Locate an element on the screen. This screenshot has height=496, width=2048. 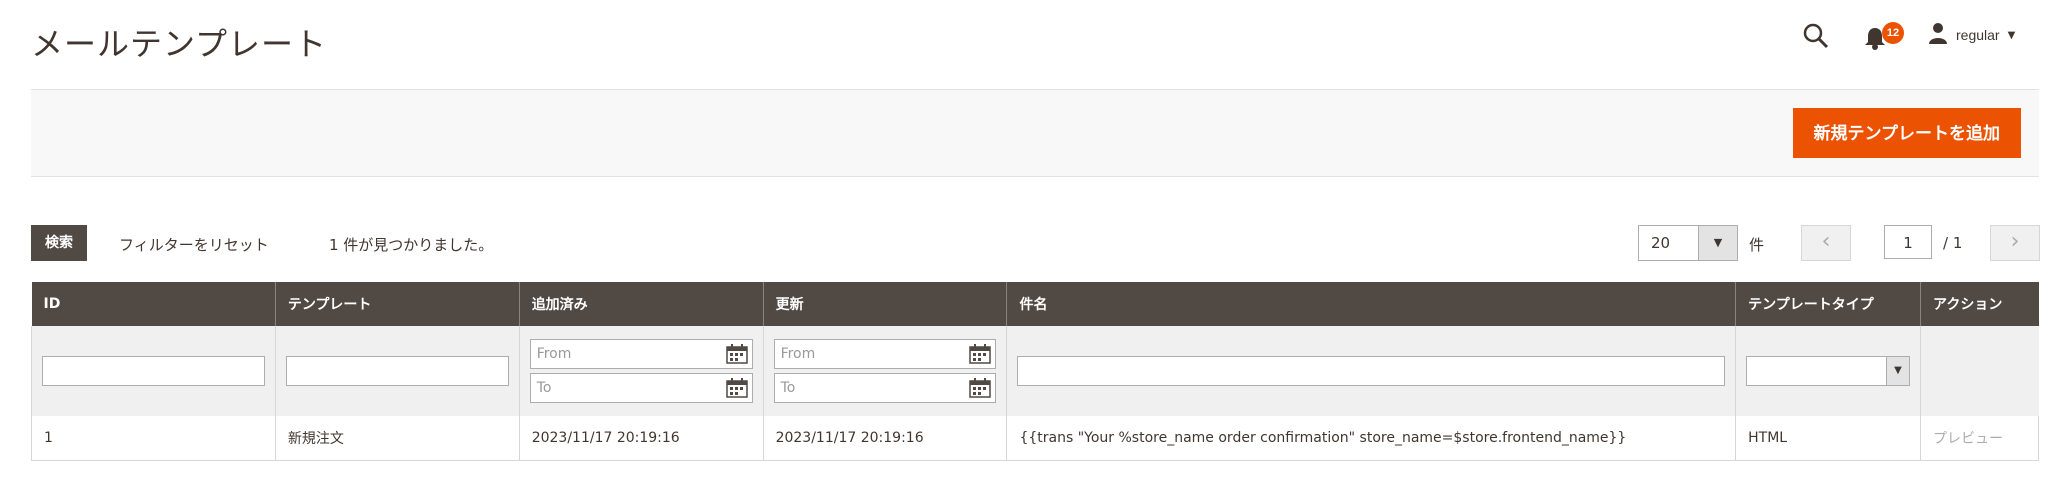
grid-header-row: ID テンプレート 追加済み 更新 件名 テンプレートタイプ アクション is located at coordinates (1035, 304).